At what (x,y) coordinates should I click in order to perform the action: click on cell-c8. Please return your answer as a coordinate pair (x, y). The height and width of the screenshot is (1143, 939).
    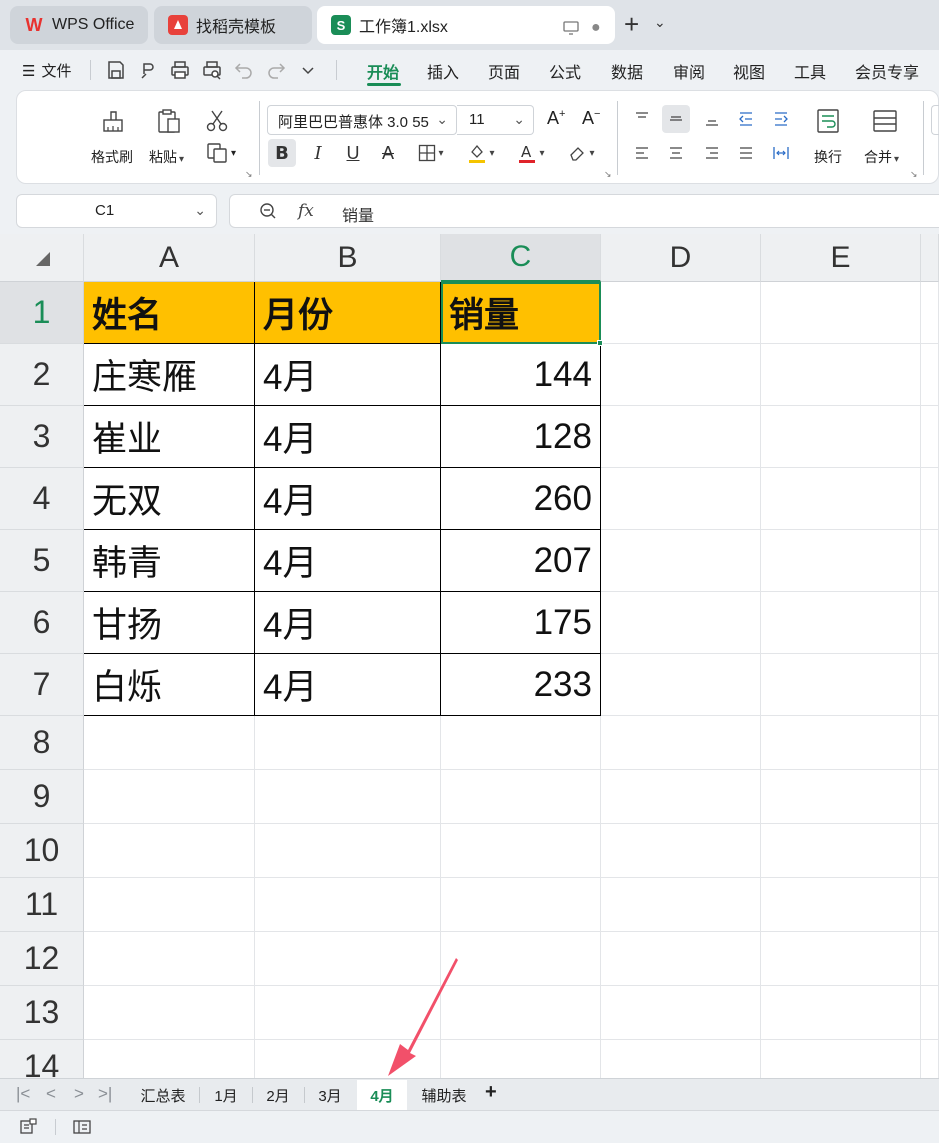
    Looking at the image, I should click on (521, 743).